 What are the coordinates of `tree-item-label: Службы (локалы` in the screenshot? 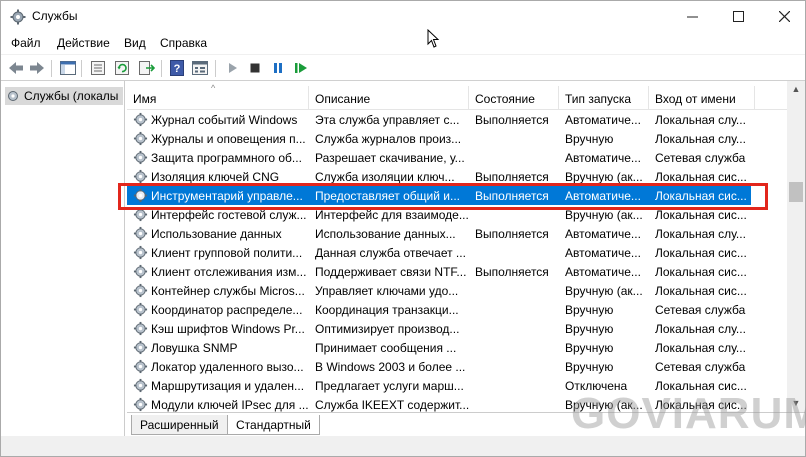 It's located at (71, 96).